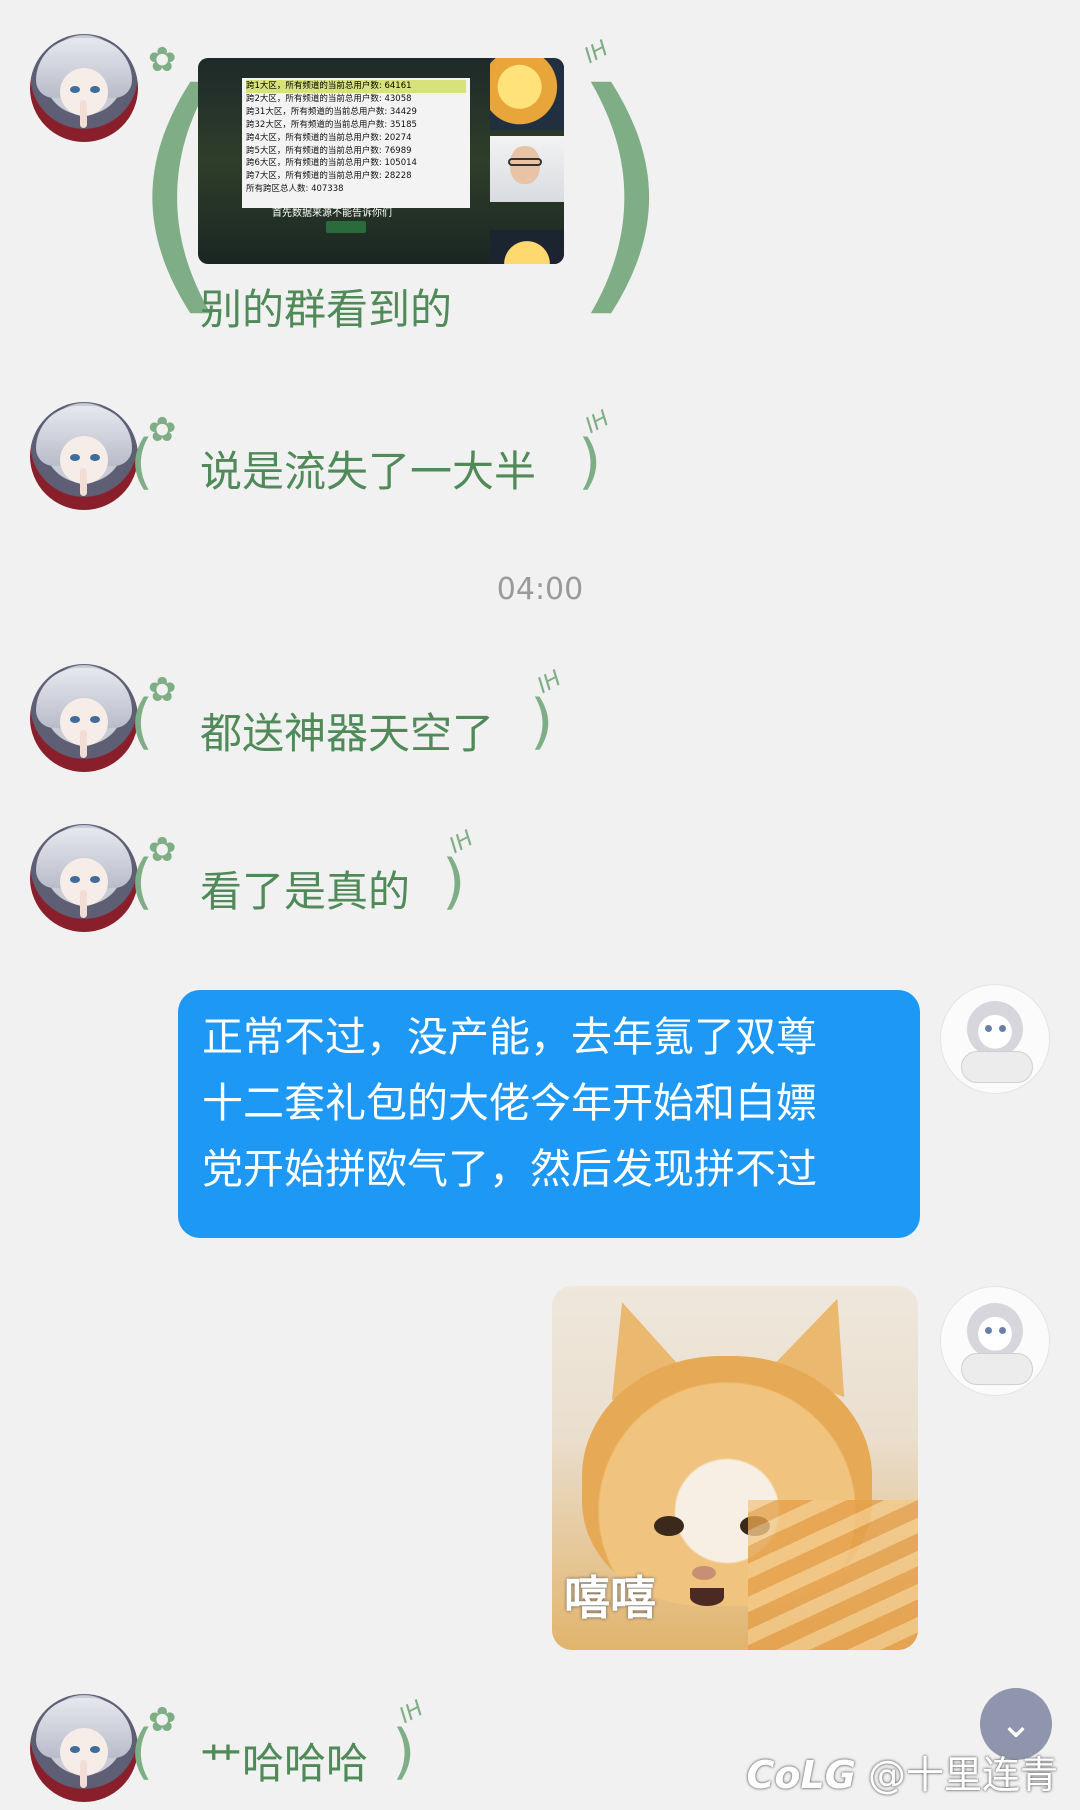 The height and width of the screenshot is (1810, 1080). I want to click on watermark: CoLG @十里连青, so click(902, 1771).